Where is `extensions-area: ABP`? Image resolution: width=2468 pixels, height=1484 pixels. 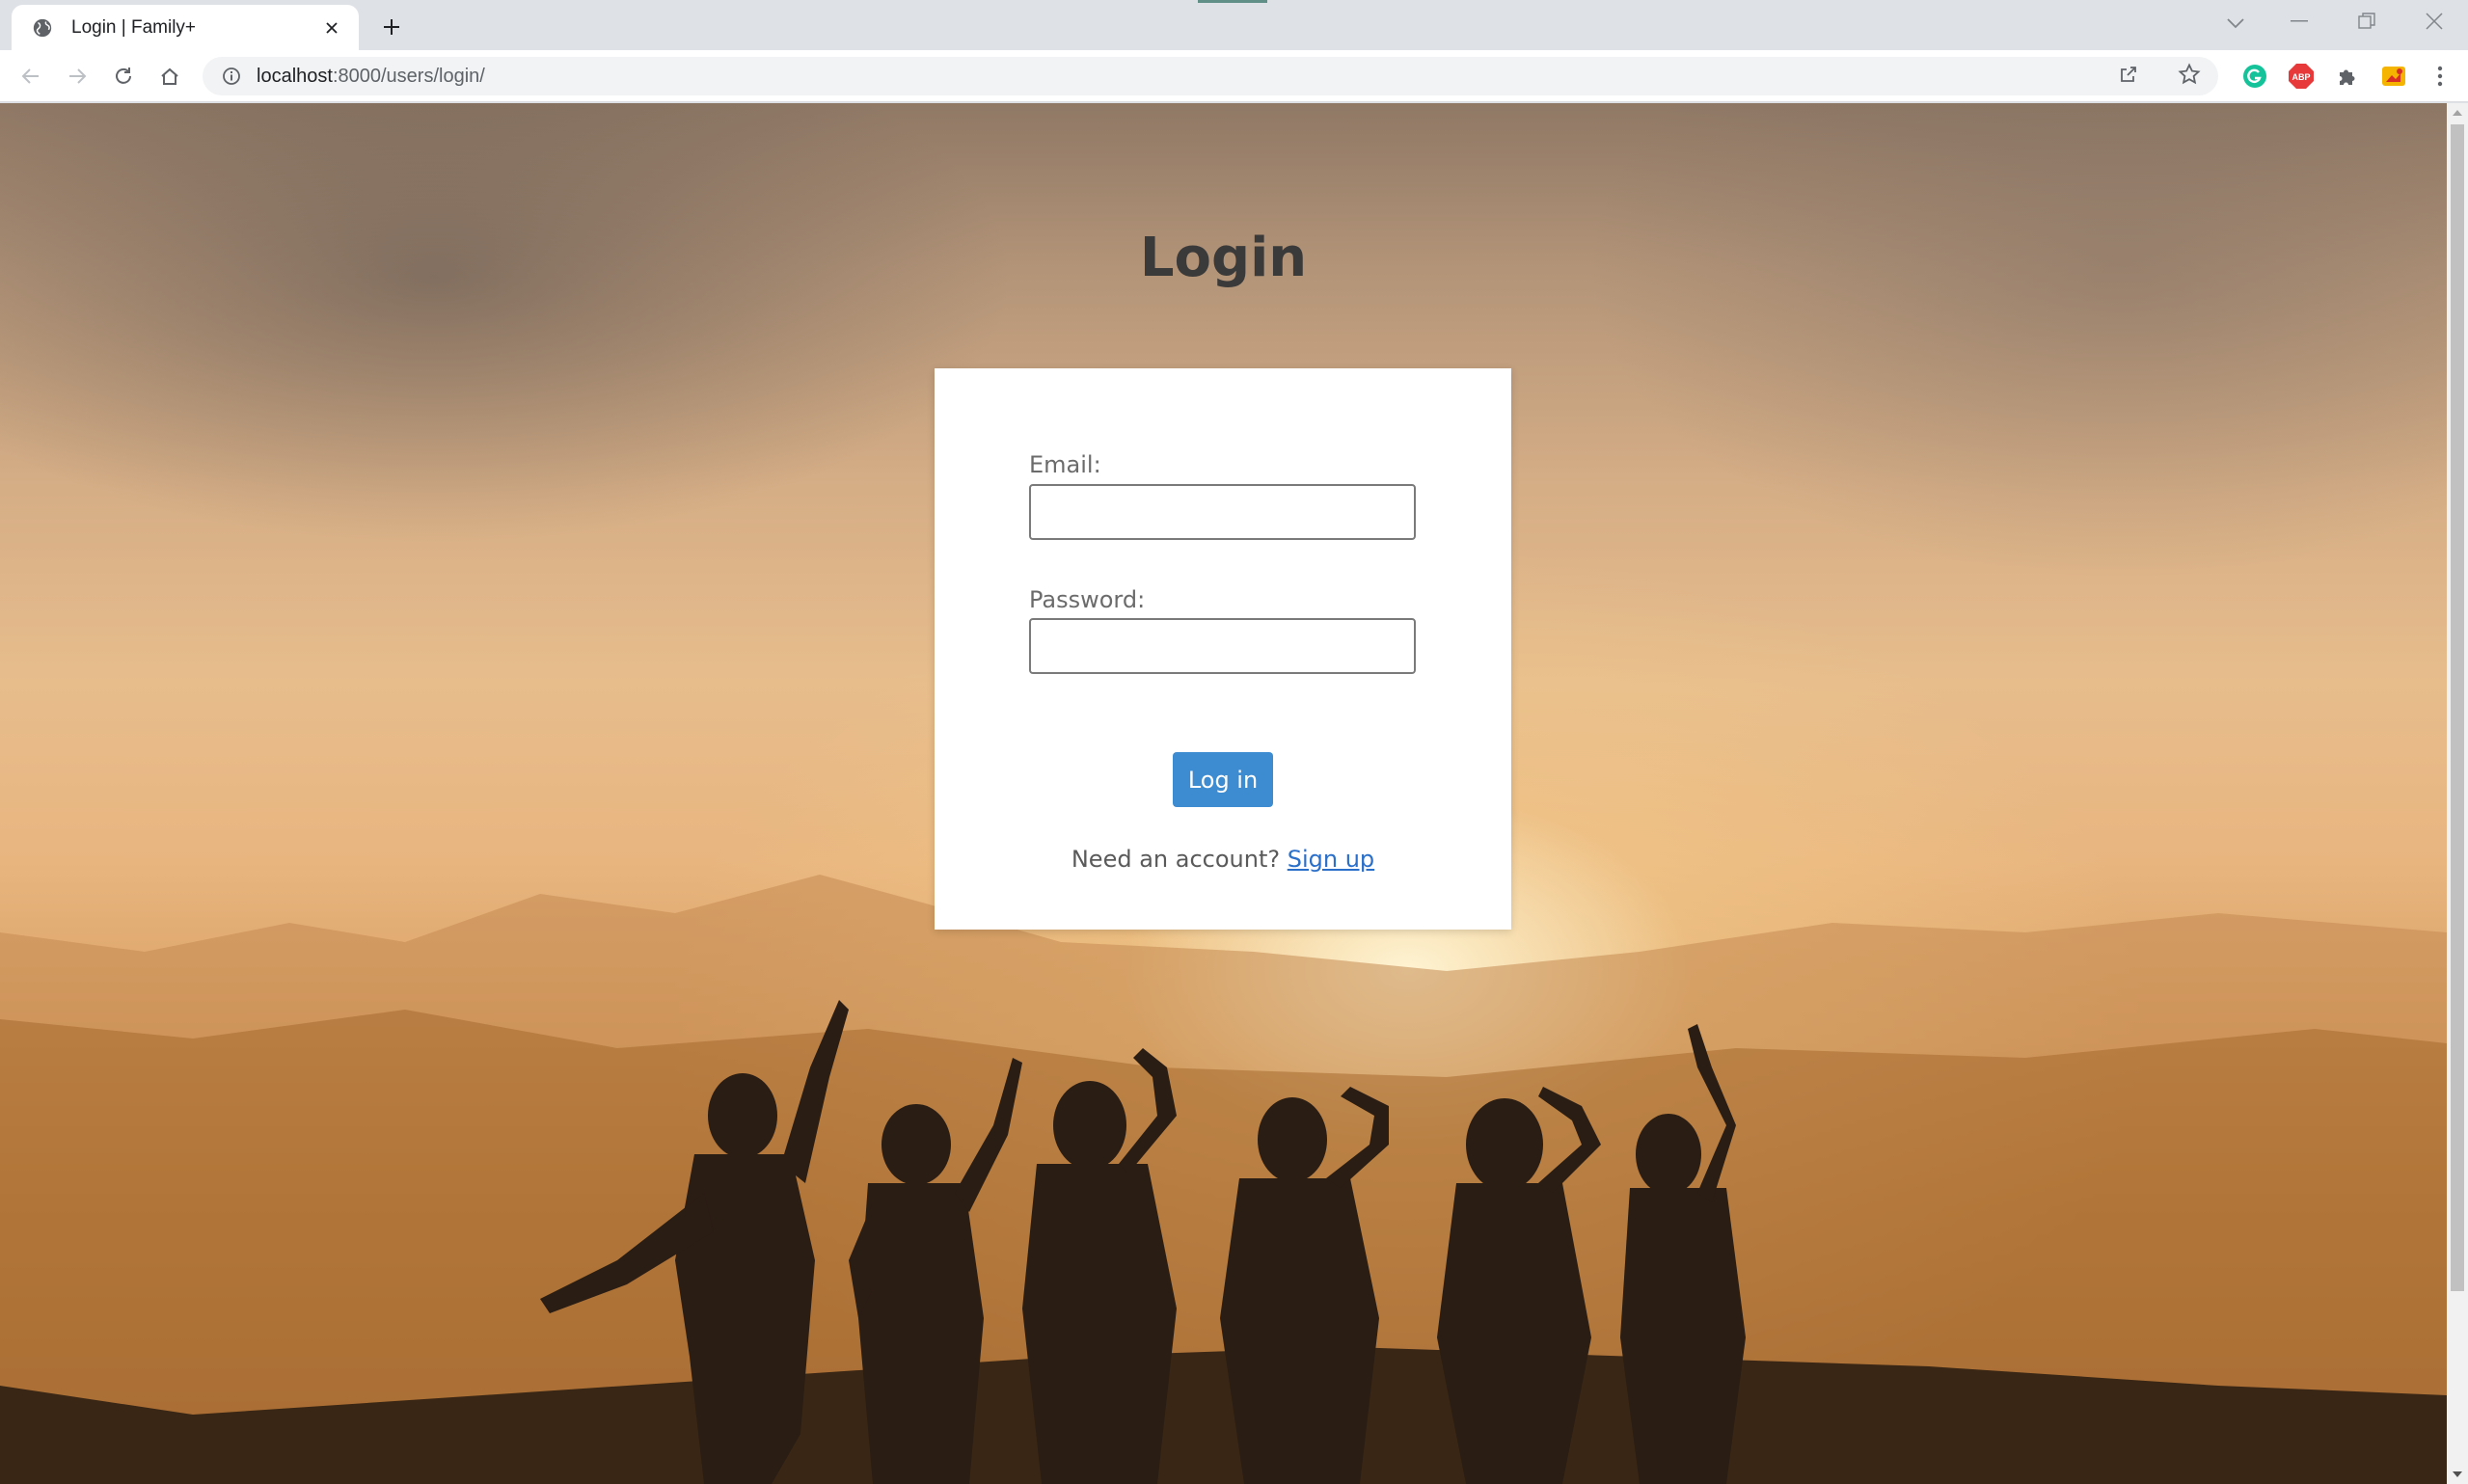
extensions-area: ABP is located at coordinates (2347, 76).